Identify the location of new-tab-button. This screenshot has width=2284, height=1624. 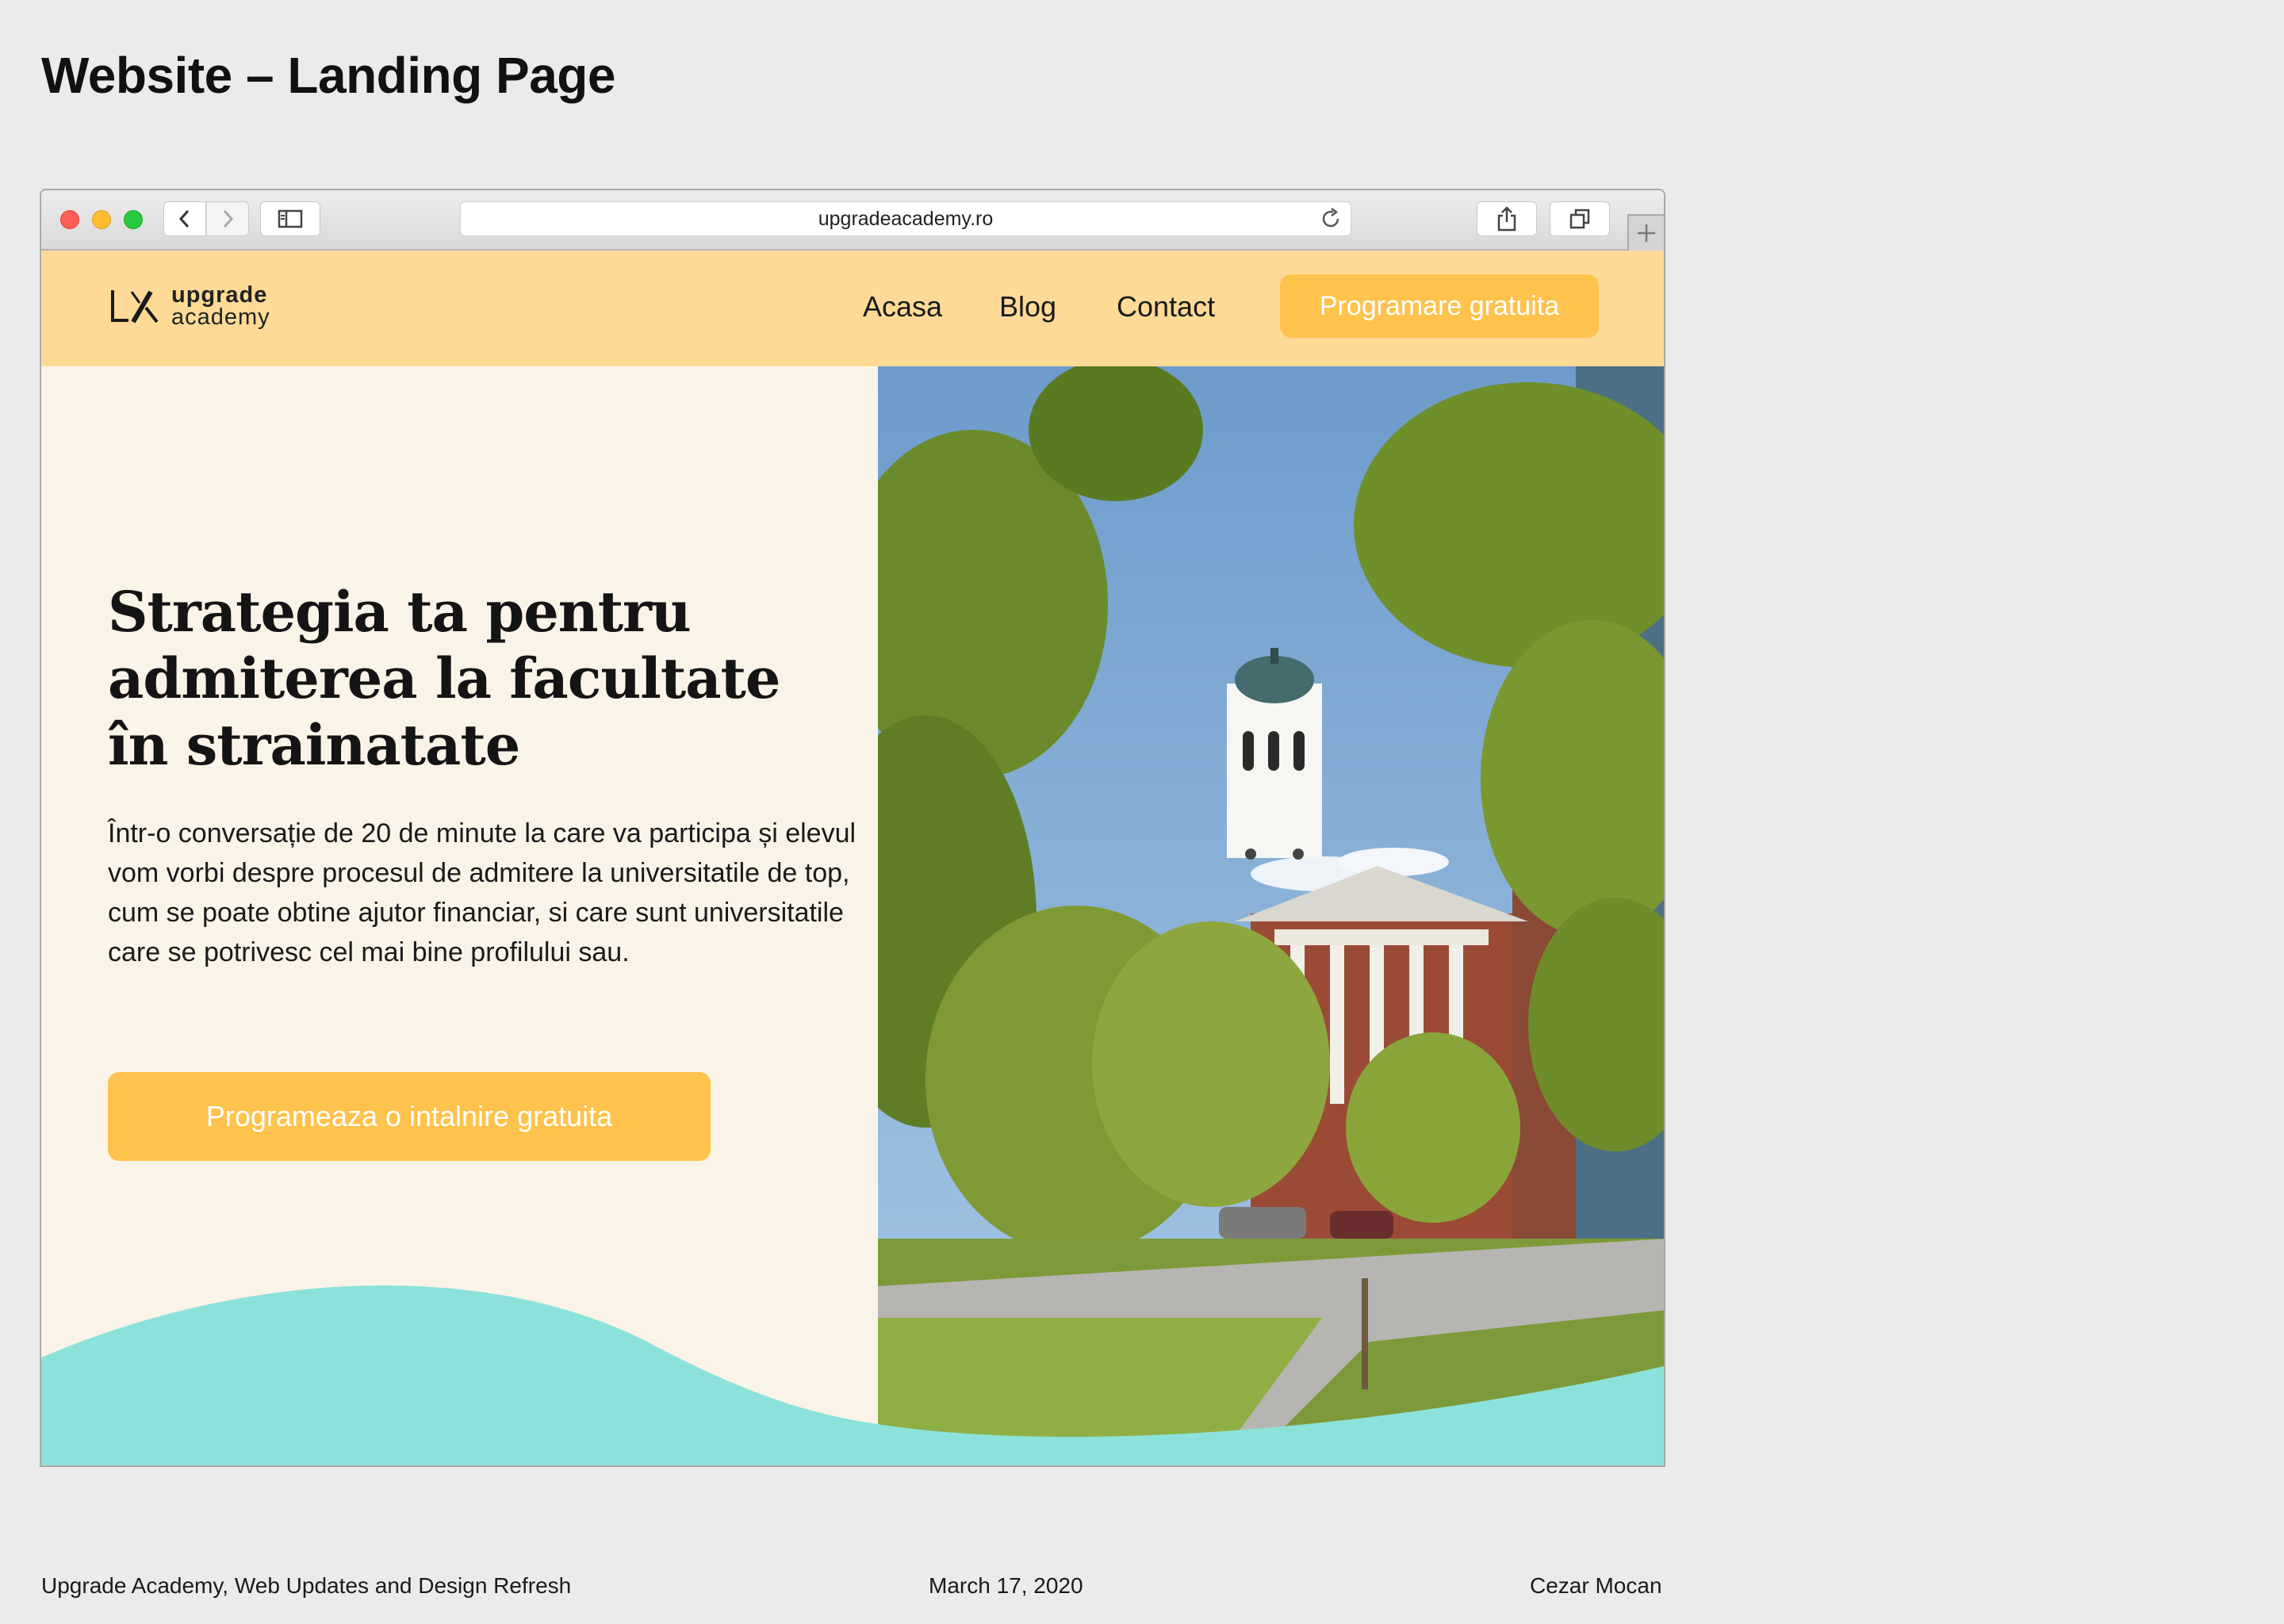
(1645, 232).